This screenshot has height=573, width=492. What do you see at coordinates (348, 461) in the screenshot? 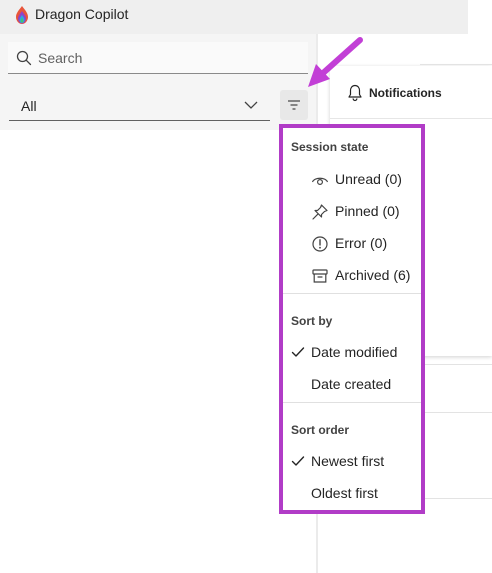
I see `menu-item-label: Newest first` at bounding box center [348, 461].